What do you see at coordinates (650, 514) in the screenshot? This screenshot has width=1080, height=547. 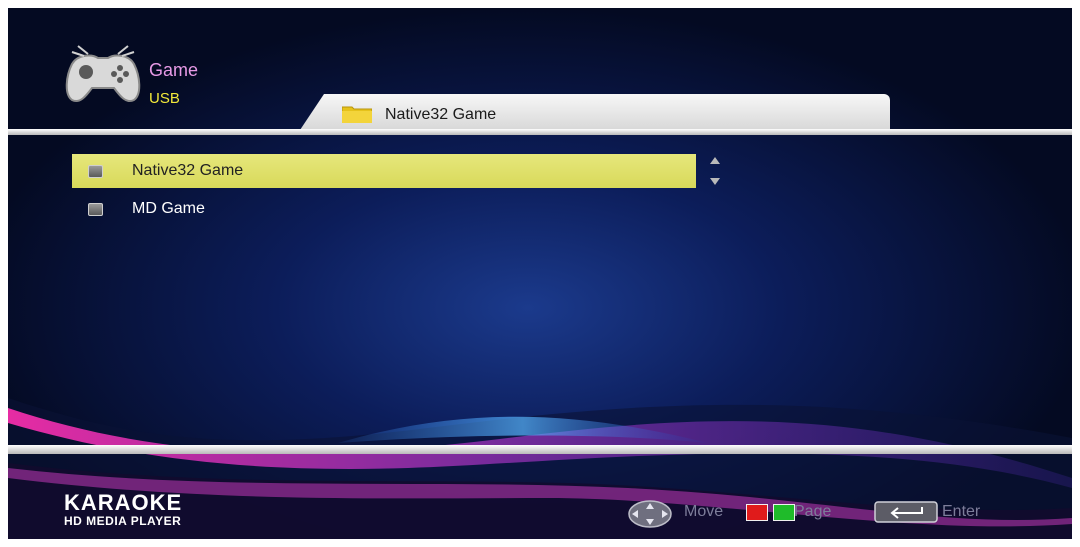 I see `dpad-icon` at bounding box center [650, 514].